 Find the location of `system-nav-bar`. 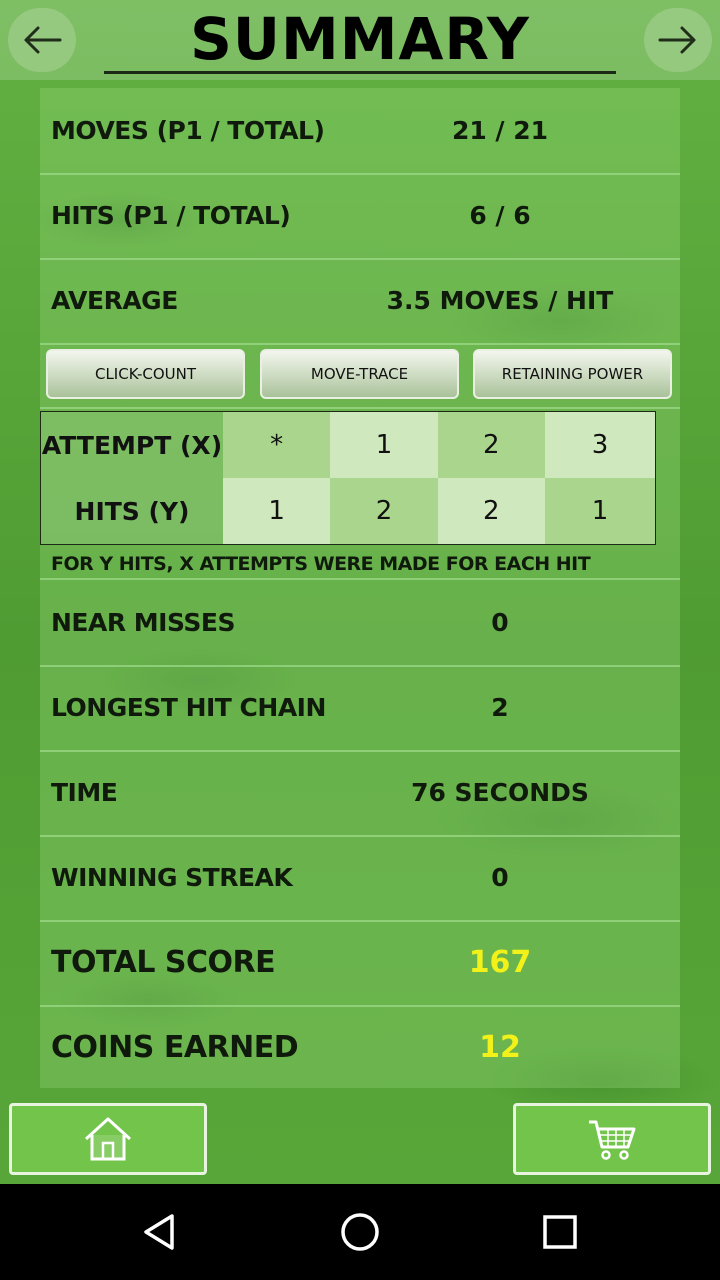

system-nav-bar is located at coordinates (360, 1232).